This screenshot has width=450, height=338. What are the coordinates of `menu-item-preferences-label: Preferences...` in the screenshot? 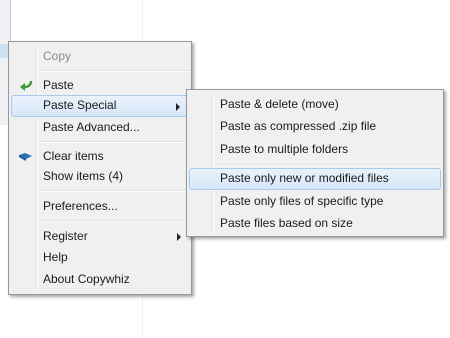 It's located at (80, 206).